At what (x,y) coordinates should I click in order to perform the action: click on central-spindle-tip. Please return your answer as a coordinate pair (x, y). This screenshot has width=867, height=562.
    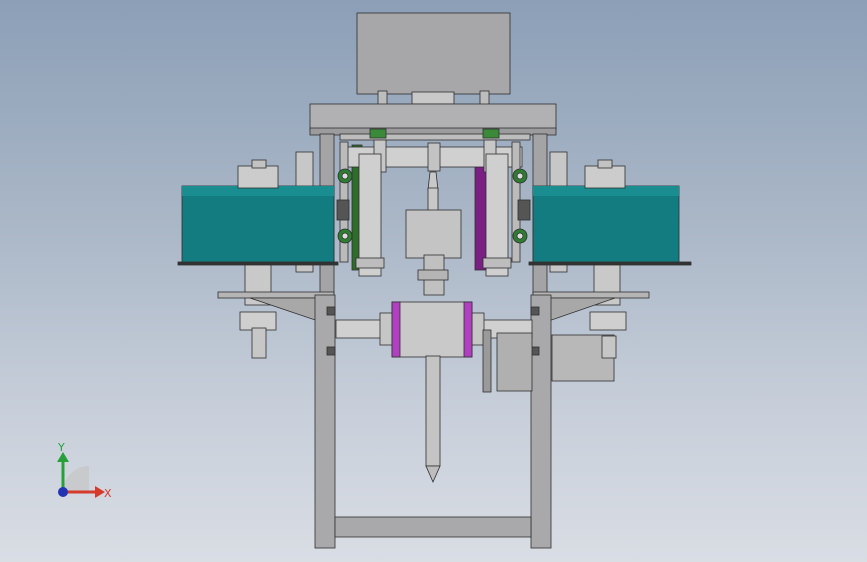
    Looking at the image, I should click on (433, 181).